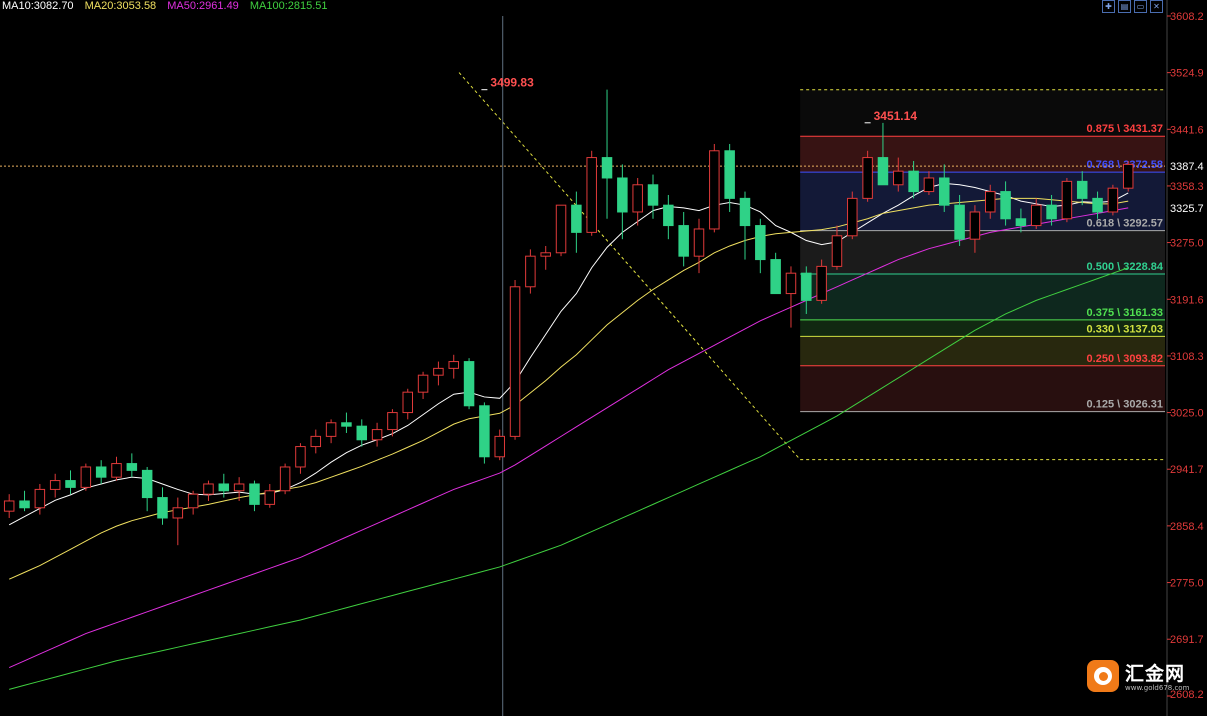 The width and height of the screenshot is (1207, 716). Describe the element at coordinates (1187, 470) in the screenshot. I see `y-tick-label: 2941.7` at that location.